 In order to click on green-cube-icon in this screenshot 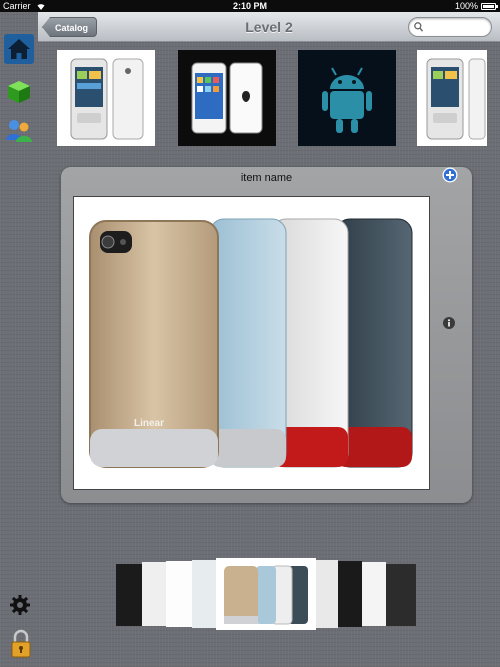, I will do `click(19, 92)`.